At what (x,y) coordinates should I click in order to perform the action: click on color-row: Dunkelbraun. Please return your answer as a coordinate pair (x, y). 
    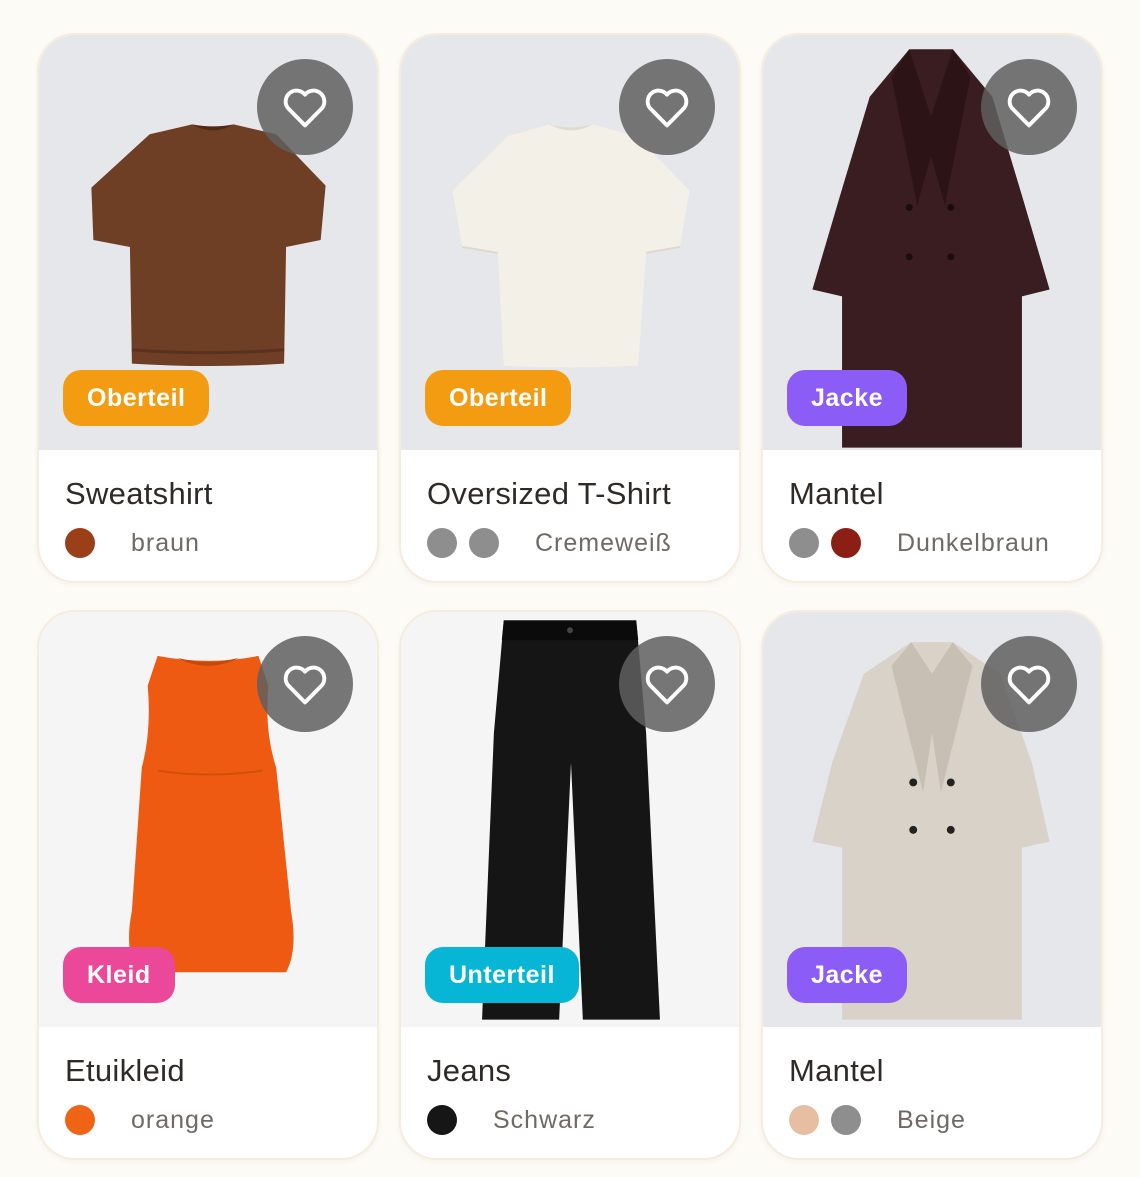
    Looking at the image, I should click on (932, 543).